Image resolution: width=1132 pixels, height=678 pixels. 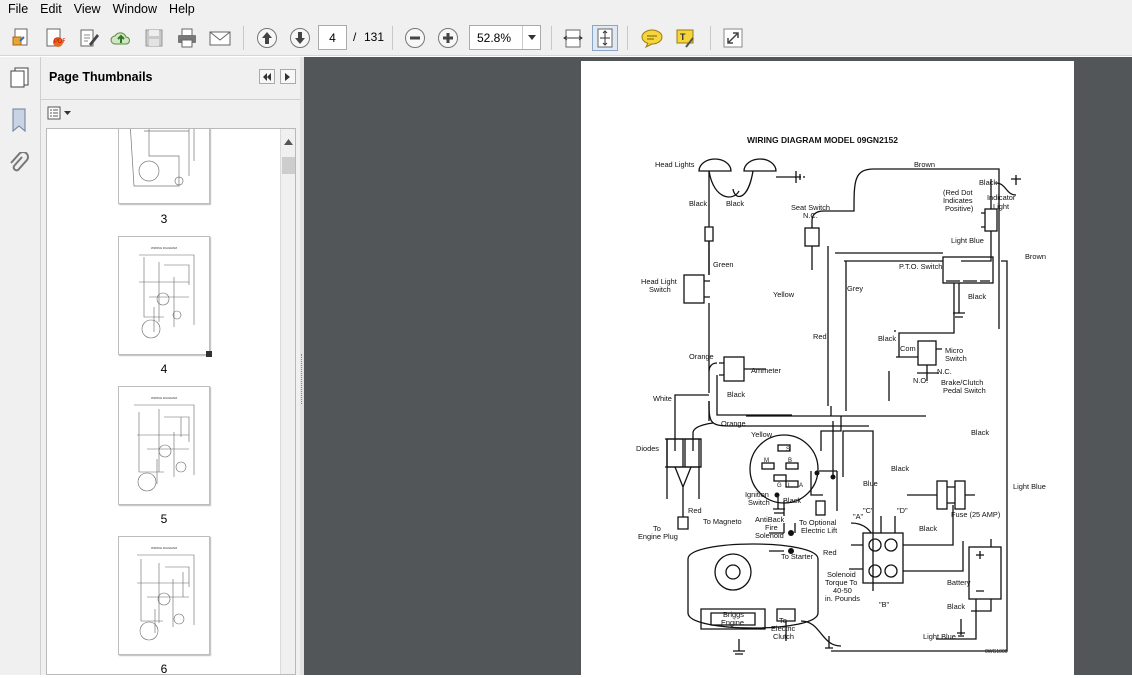 I want to click on diagram-label: Solenoid, so click(x=769, y=535).